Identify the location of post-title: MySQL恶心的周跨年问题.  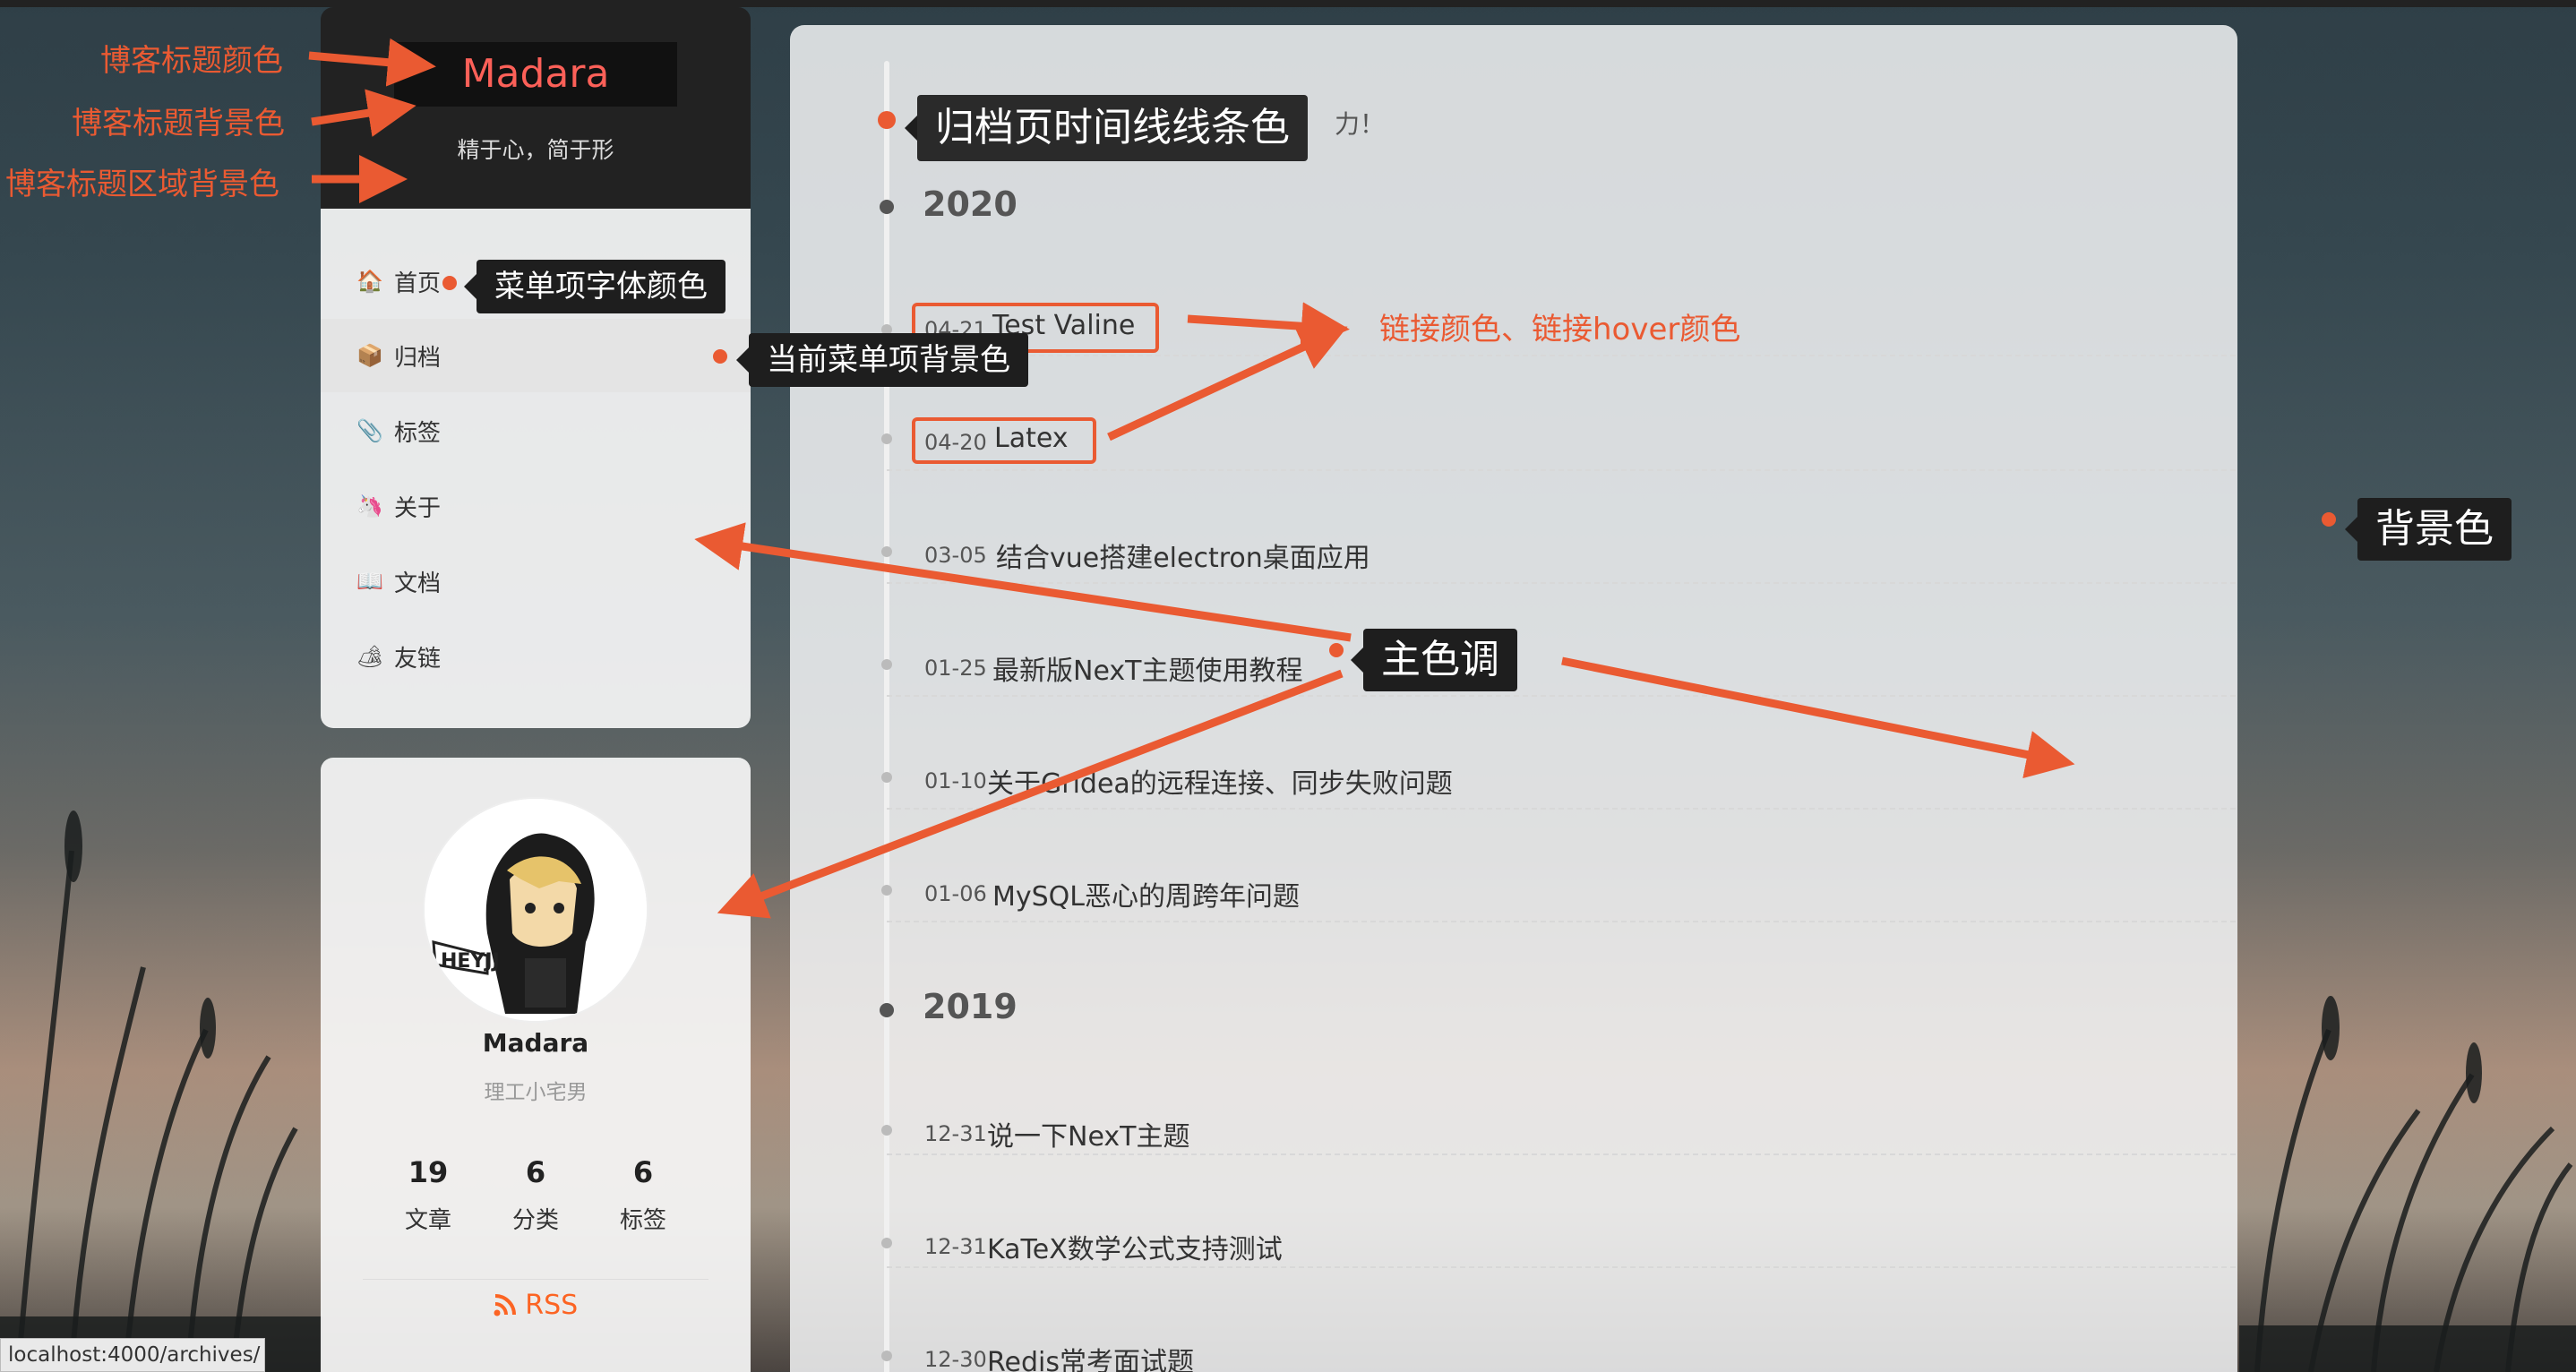
(1146, 893).